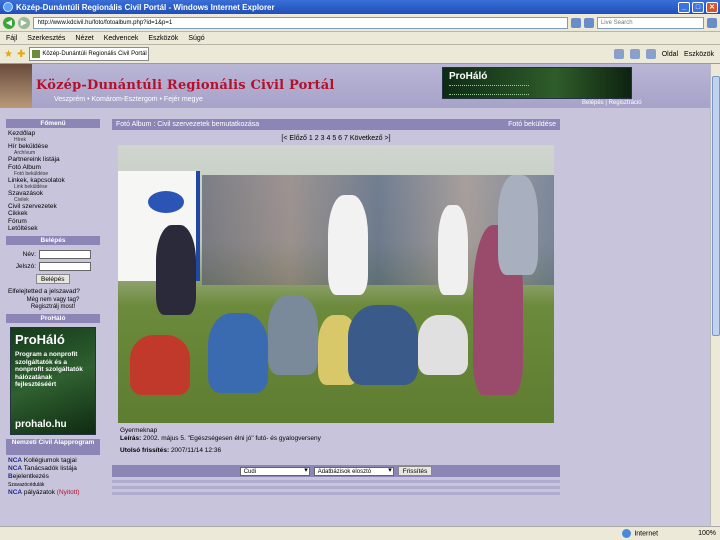  I want to click on menu-item: Cikkek, so click(54, 213).